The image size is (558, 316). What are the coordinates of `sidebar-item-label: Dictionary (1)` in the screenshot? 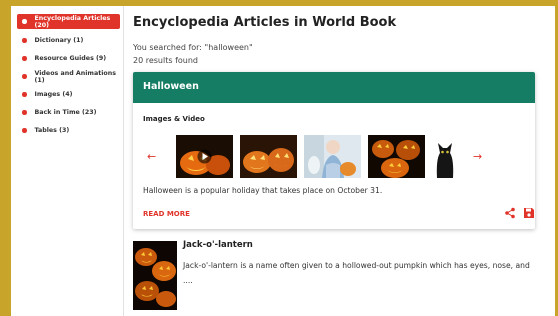 It's located at (59, 40).